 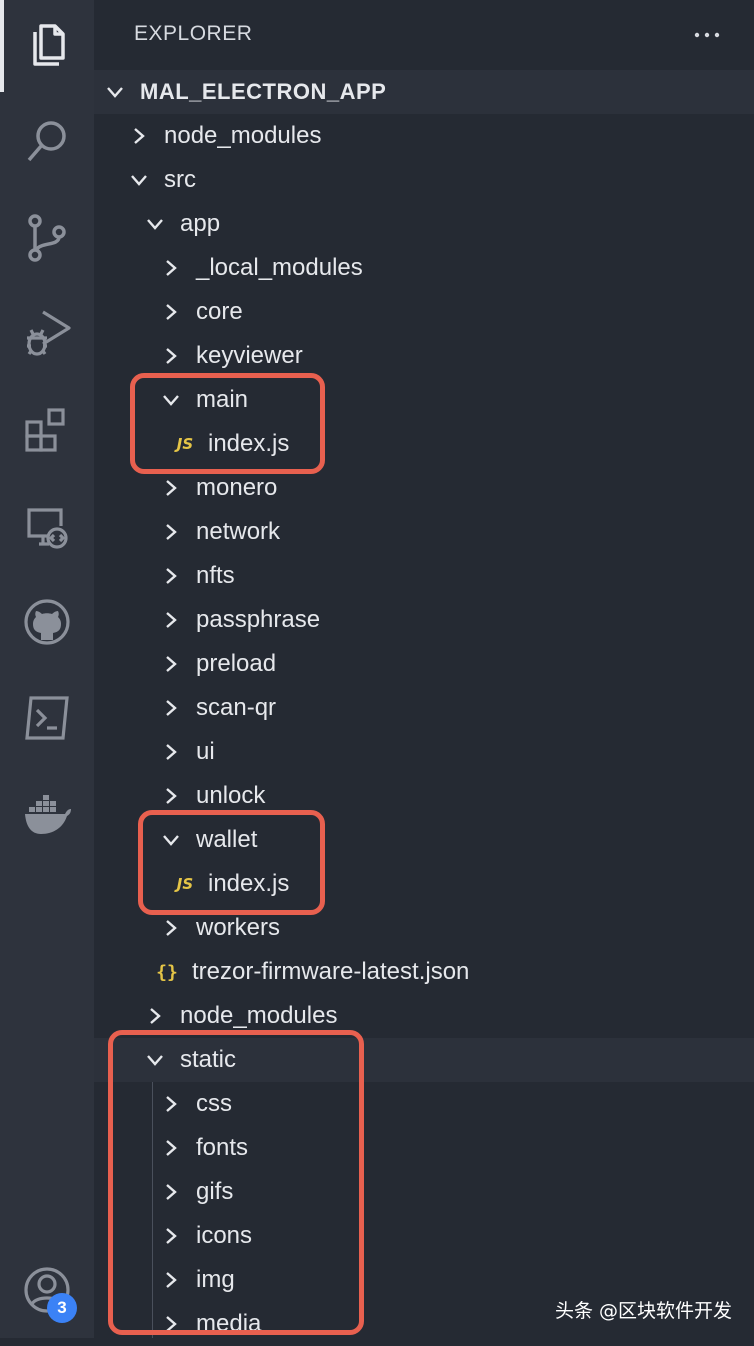 What do you see at coordinates (279, 267) in the screenshot?
I see `tree-item-label: _local_modules` at bounding box center [279, 267].